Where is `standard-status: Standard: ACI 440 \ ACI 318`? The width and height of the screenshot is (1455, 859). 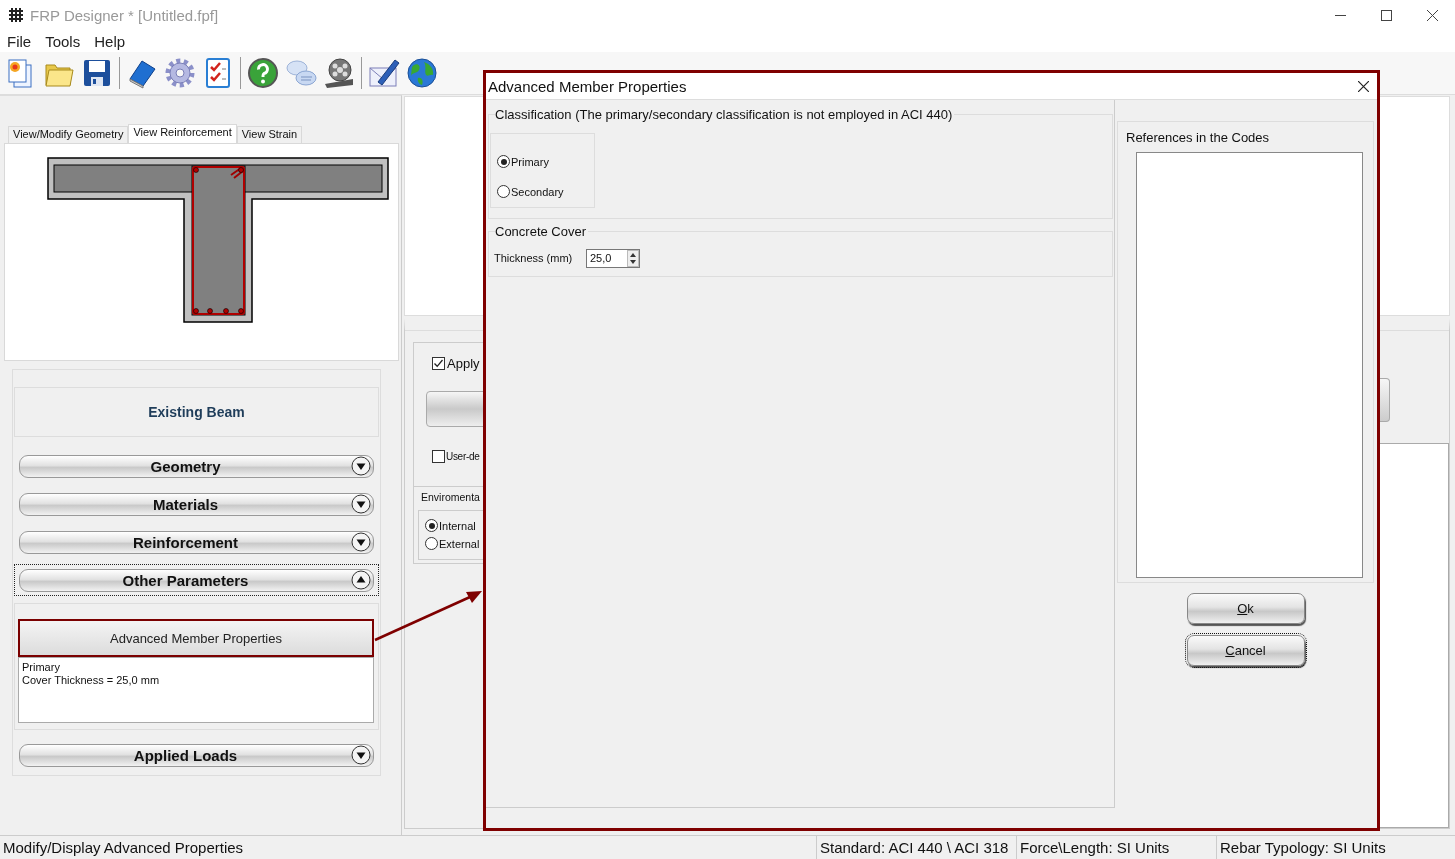
standard-status: Standard: ACI 440 \ ACI 318 is located at coordinates (916, 847).